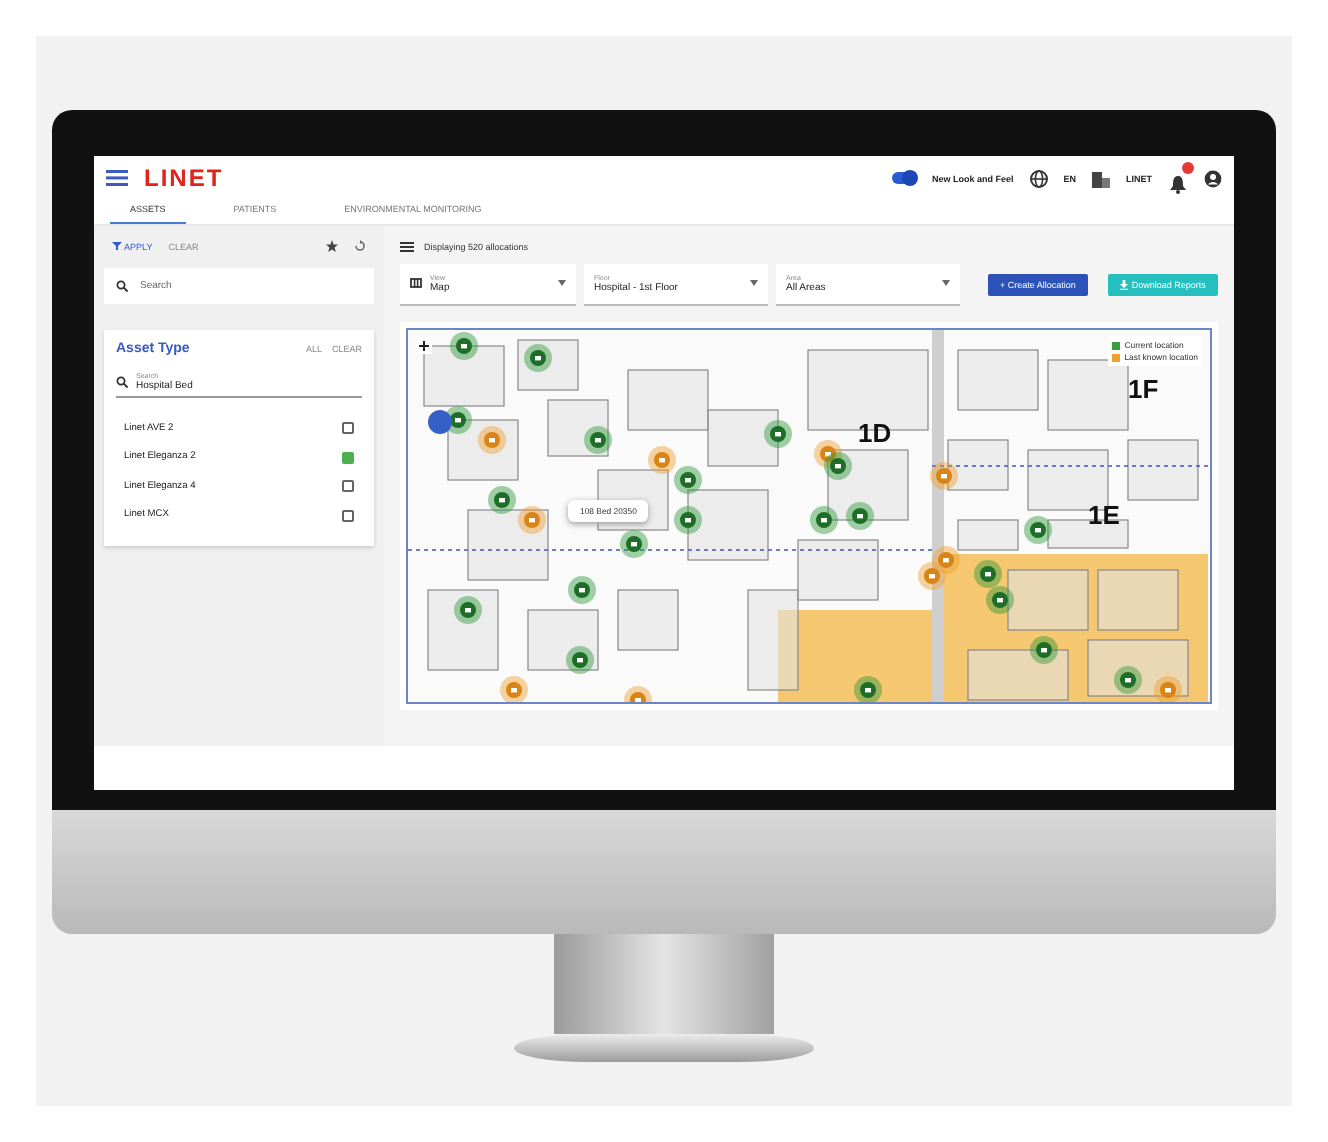 The height and width of the screenshot is (1142, 1328). I want to click on zone-label: 1D, so click(875, 433).